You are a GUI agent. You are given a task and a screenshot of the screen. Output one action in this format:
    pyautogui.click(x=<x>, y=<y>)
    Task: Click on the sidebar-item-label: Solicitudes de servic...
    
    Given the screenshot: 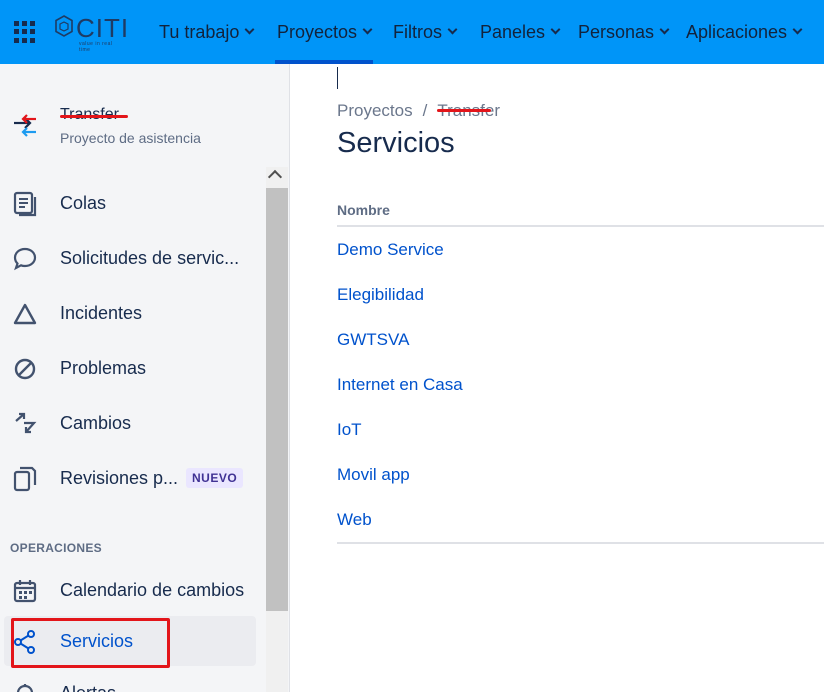 What is the action you would take?
    pyautogui.click(x=150, y=257)
    